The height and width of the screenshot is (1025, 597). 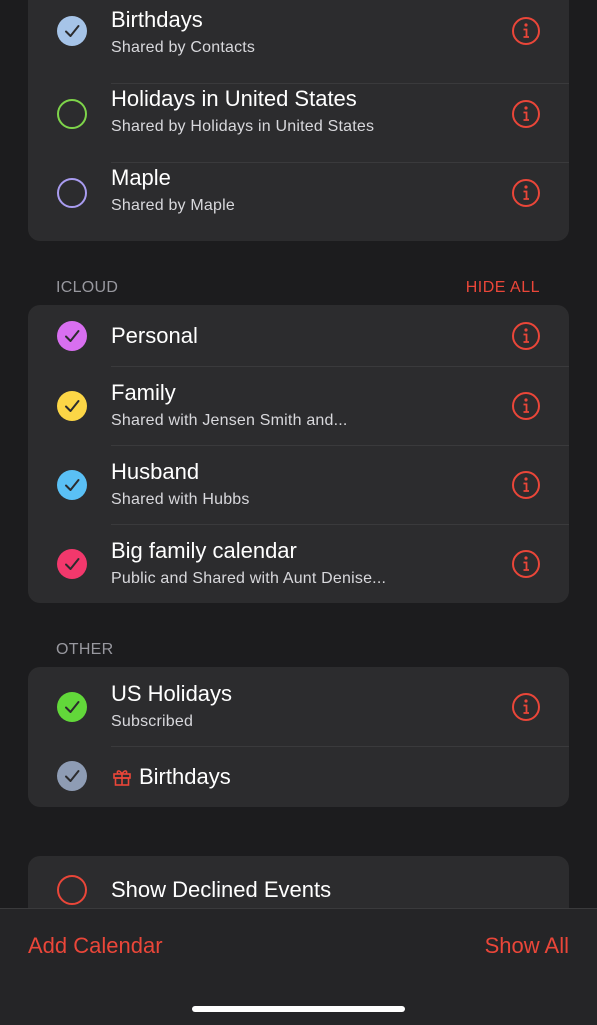 I want to click on calendar-title: Husband, so click(x=155, y=471).